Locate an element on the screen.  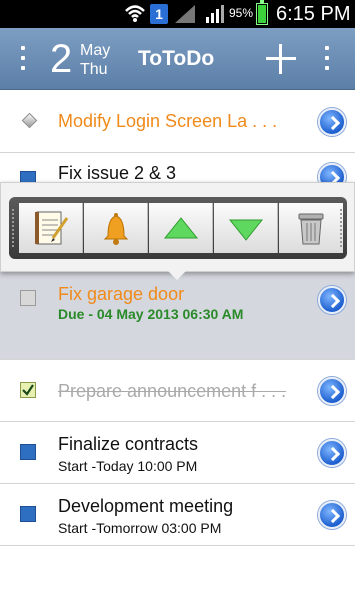
wifi-icon is located at coordinates (135, 13).